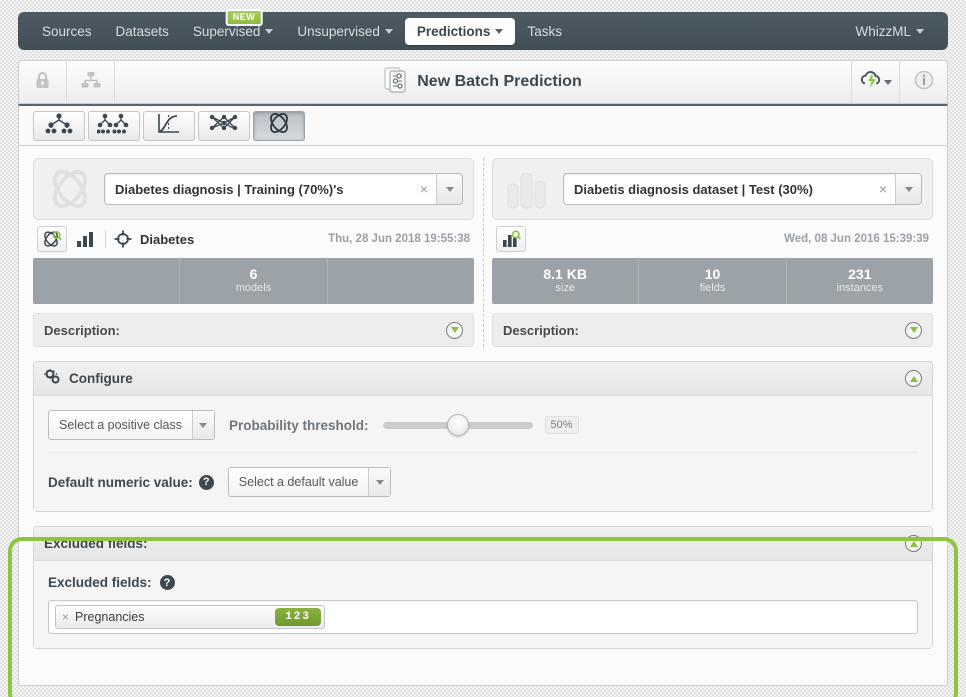  Describe the element at coordinates (345, 31) in the screenshot. I see `nav-item-unsupervised: Unsupervised` at that location.